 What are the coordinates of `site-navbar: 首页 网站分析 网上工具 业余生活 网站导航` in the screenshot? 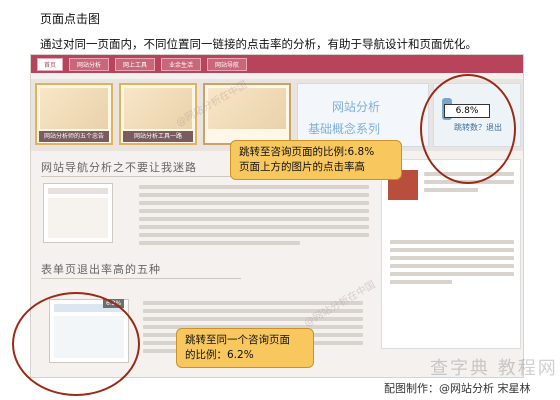 It's located at (277, 64).